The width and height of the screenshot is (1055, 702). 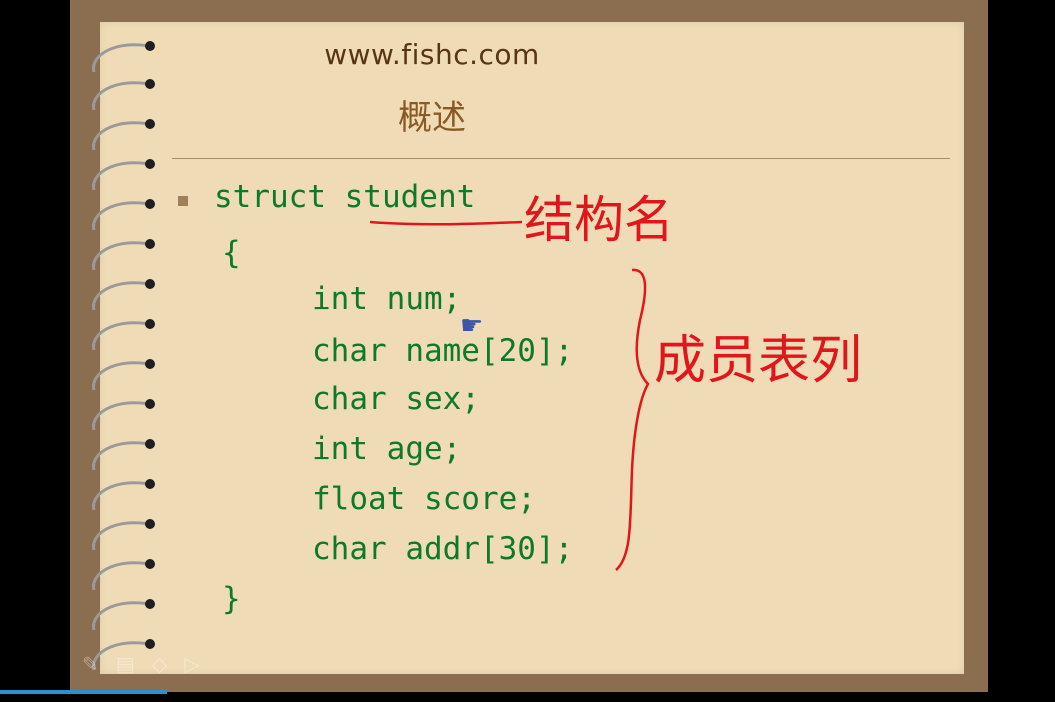 I want to click on underline-stroke, so click(x=446, y=223).